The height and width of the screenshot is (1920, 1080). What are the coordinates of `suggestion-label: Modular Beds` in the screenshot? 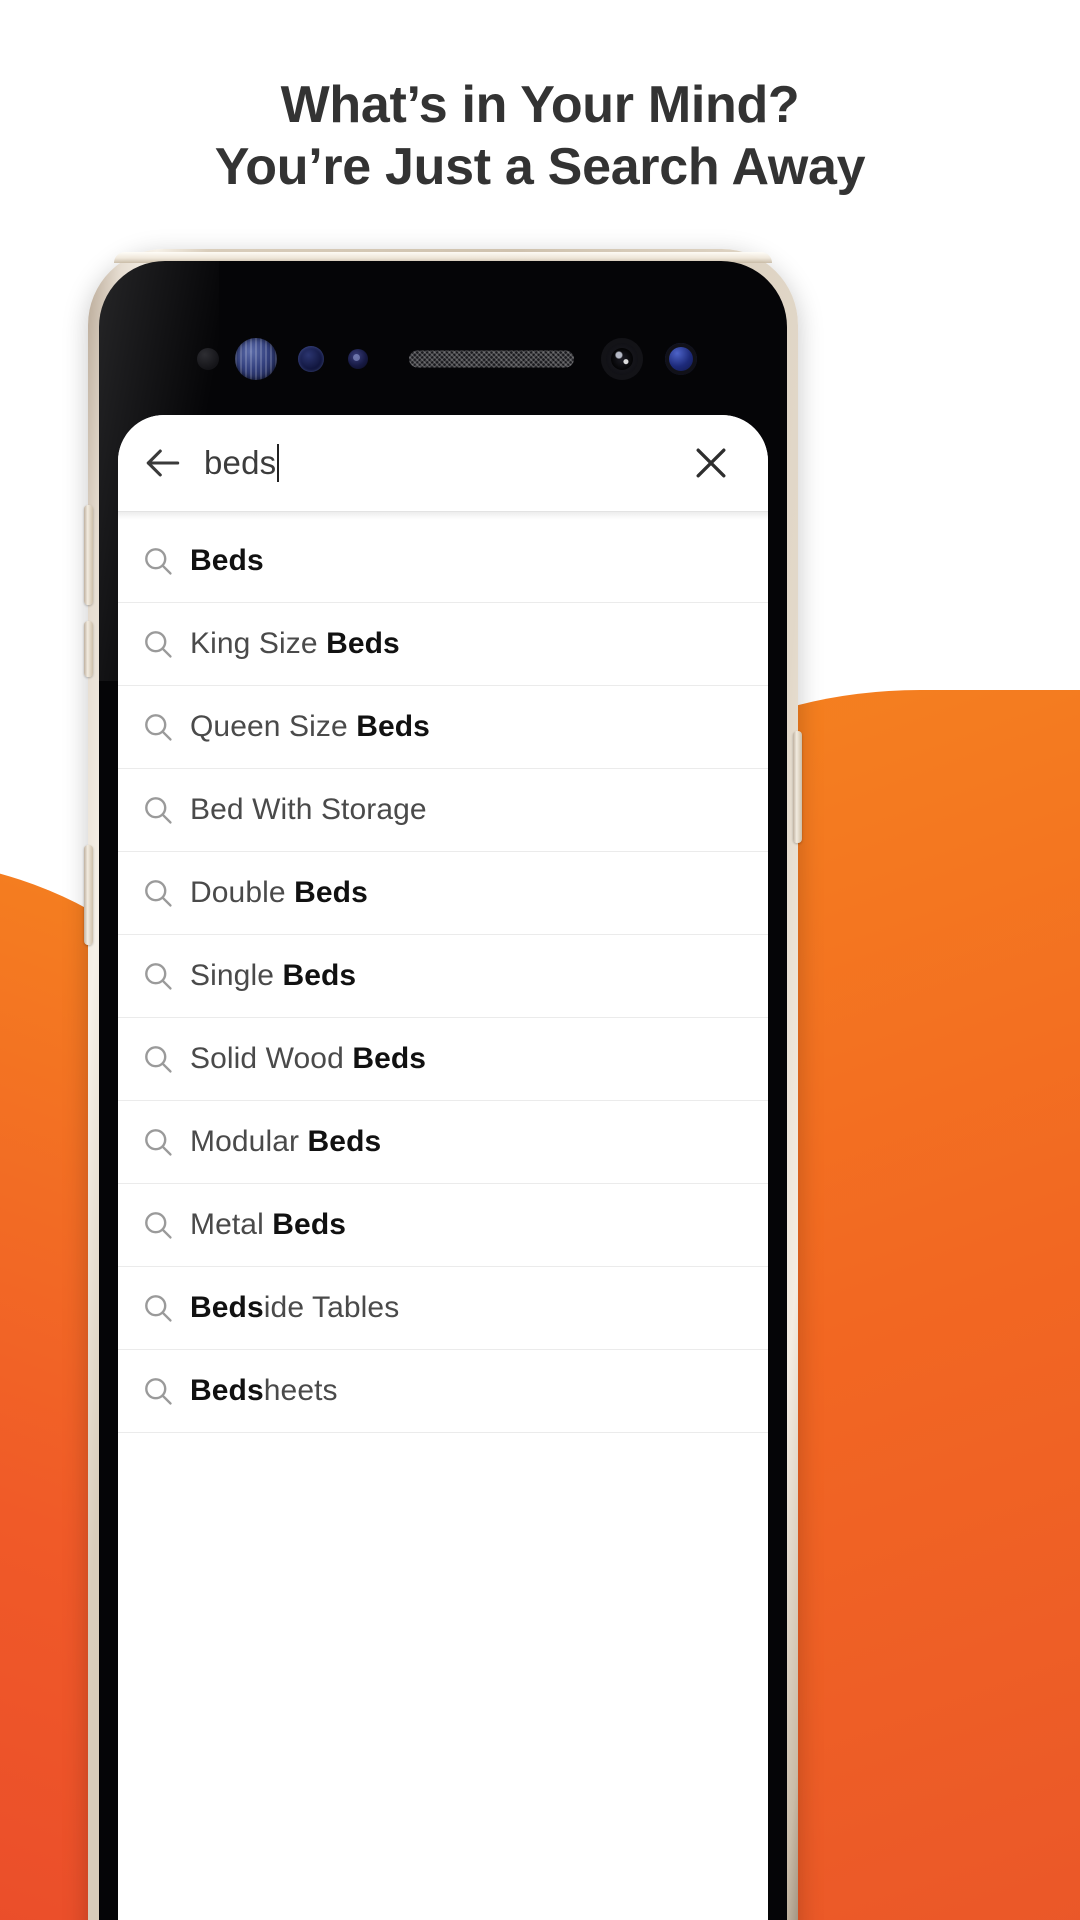 It's located at (285, 1142).